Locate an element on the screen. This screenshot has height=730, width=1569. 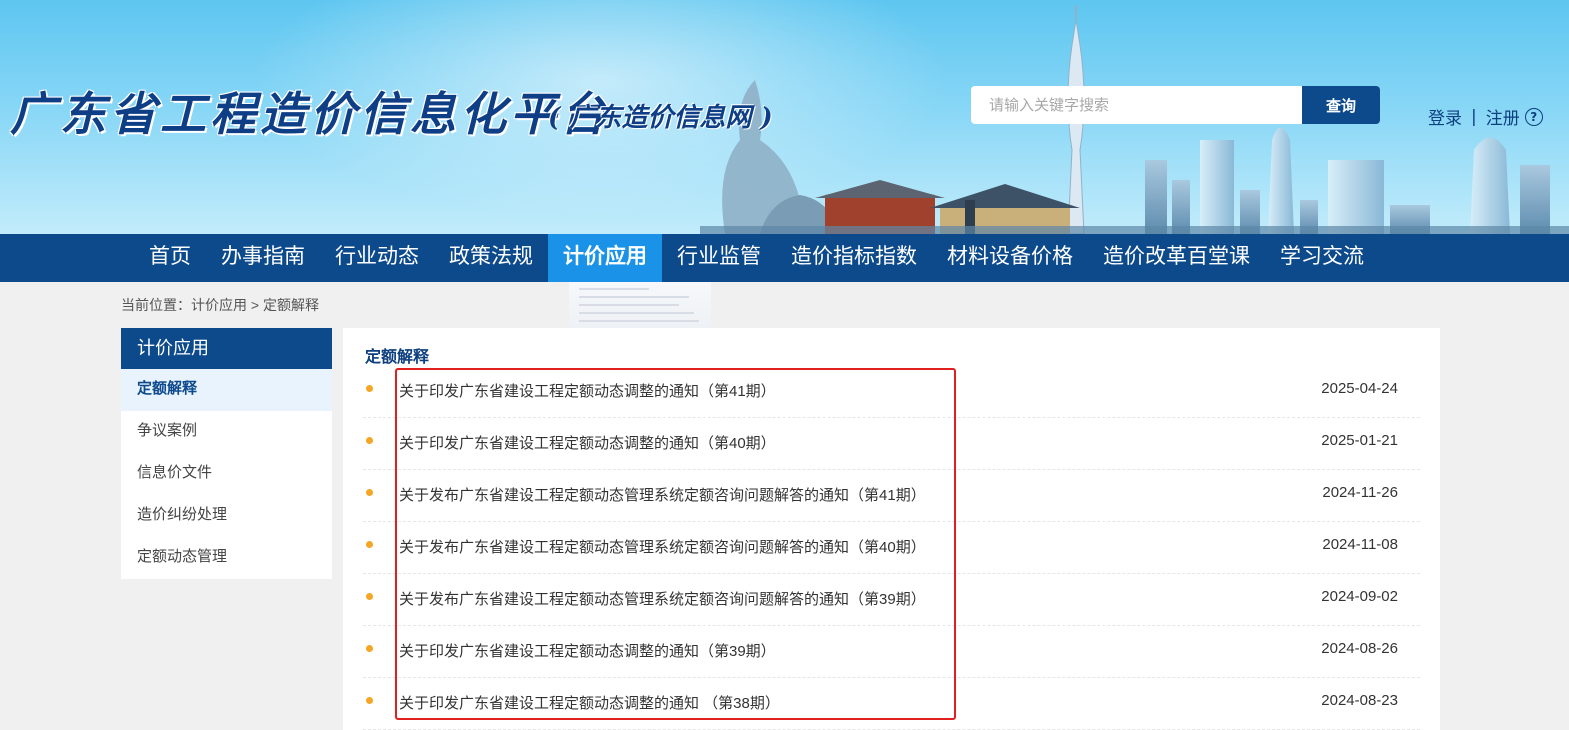
article-date: 2025-04-24 is located at coordinates (1359, 388).